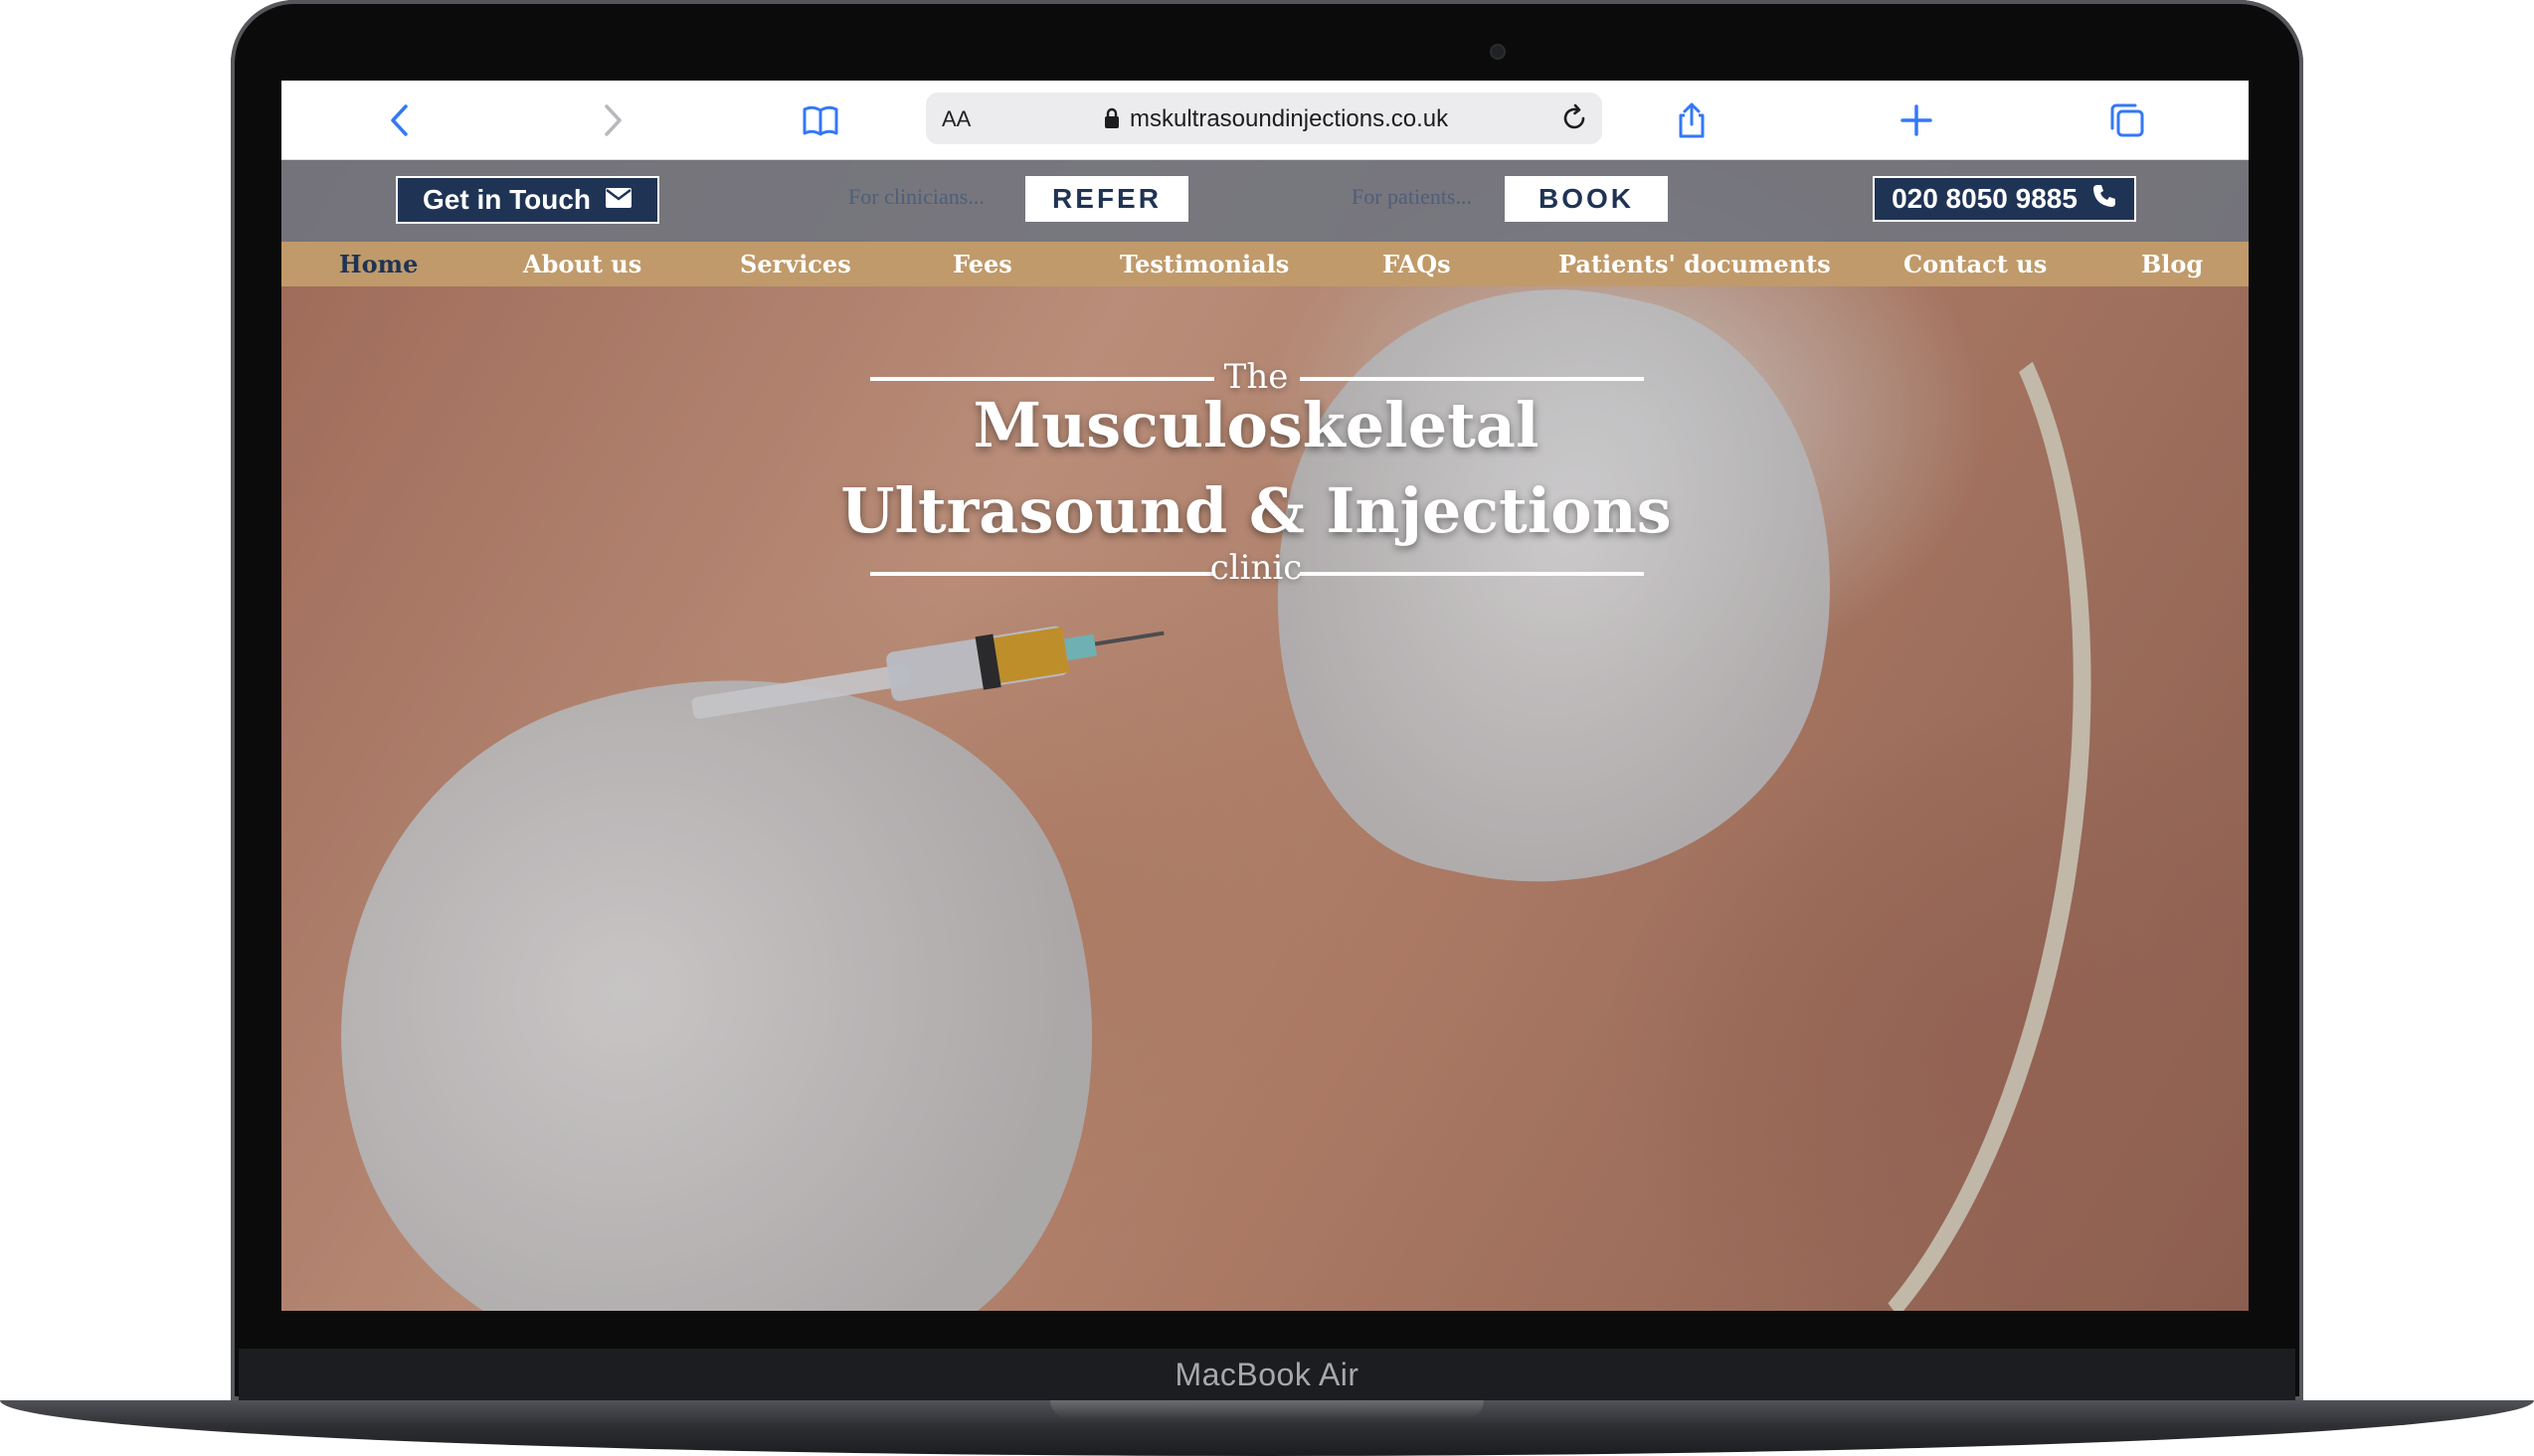  Describe the element at coordinates (1416, 264) in the screenshot. I see `nav-faqs: FAQs` at that location.